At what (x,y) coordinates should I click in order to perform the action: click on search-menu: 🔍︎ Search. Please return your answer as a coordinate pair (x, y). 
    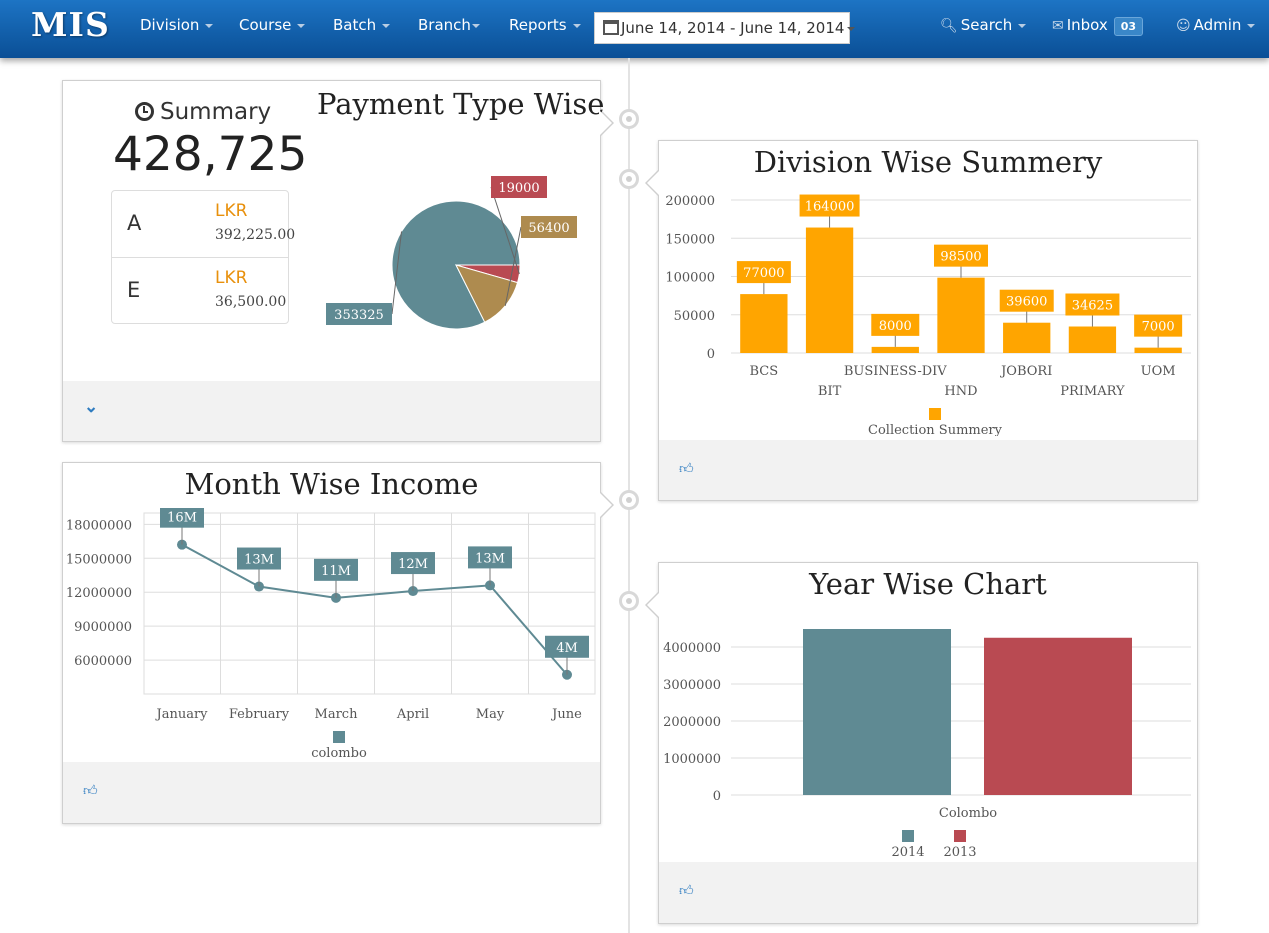
    Looking at the image, I should click on (983, 25).